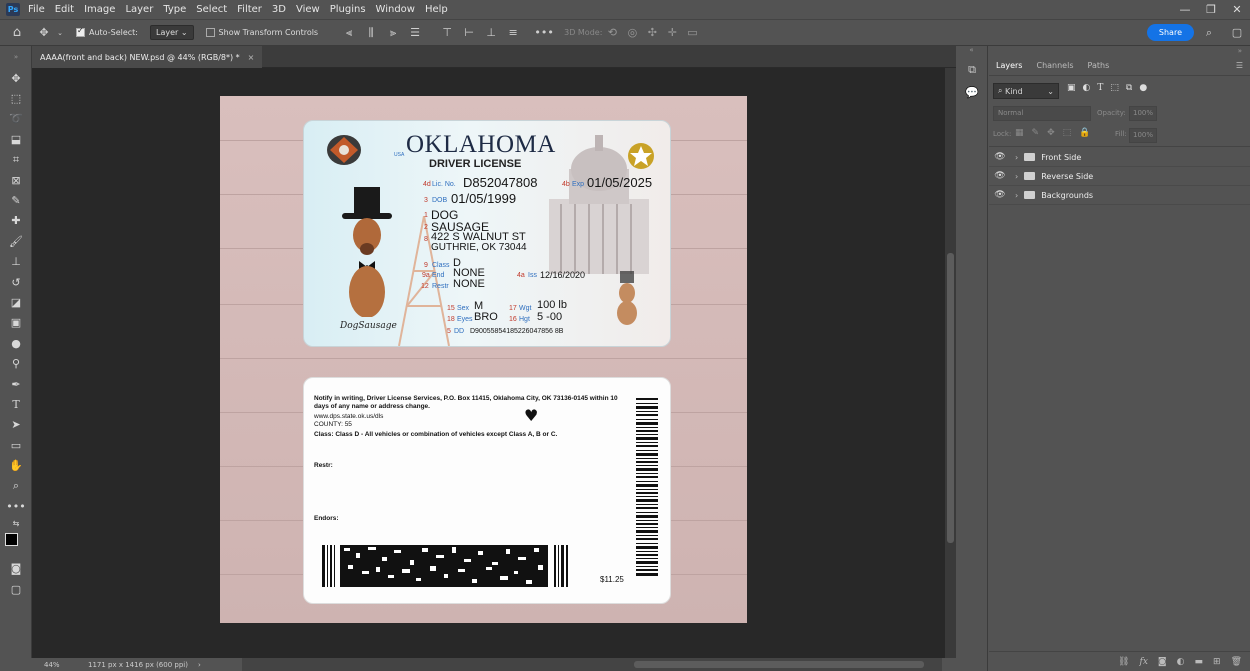  Describe the element at coordinates (99, 9) in the screenshot. I see `menu-image: Image` at that location.